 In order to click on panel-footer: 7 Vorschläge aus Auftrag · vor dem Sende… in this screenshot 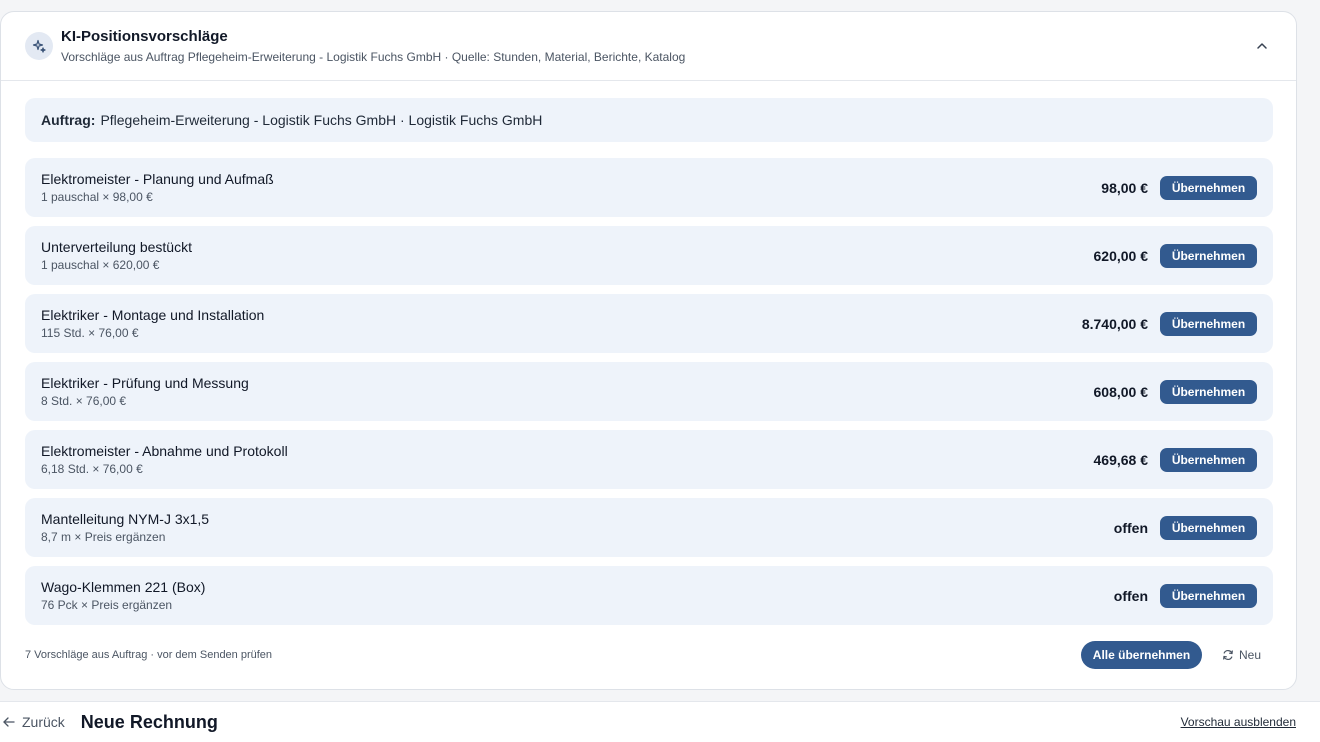, I will do `click(649, 655)`.